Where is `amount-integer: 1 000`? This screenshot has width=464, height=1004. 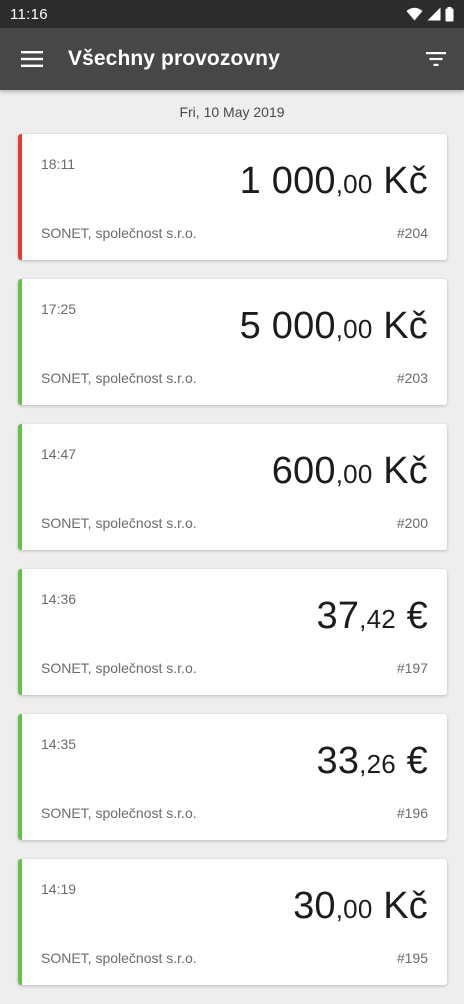 amount-integer: 1 000 is located at coordinates (287, 181).